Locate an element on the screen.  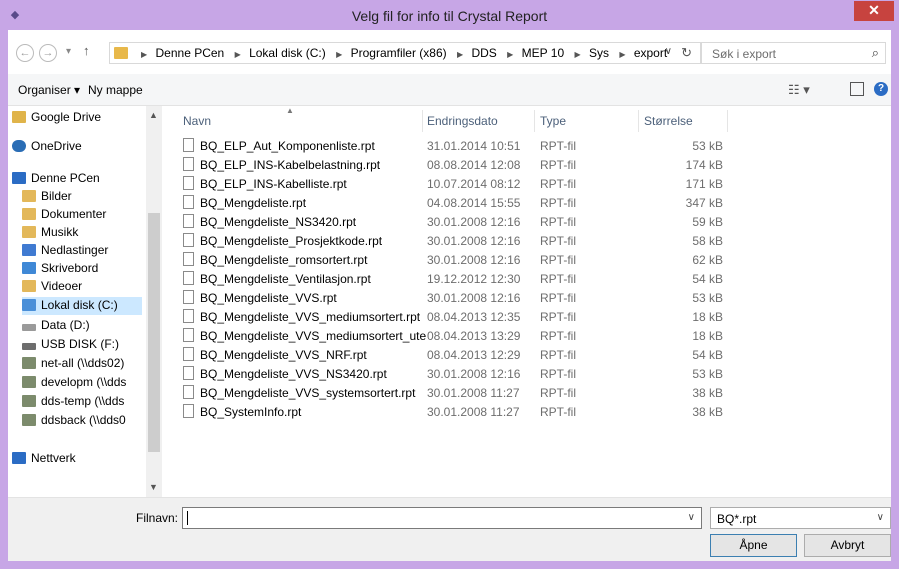
back-button: ← is located at coordinates (25, 53).